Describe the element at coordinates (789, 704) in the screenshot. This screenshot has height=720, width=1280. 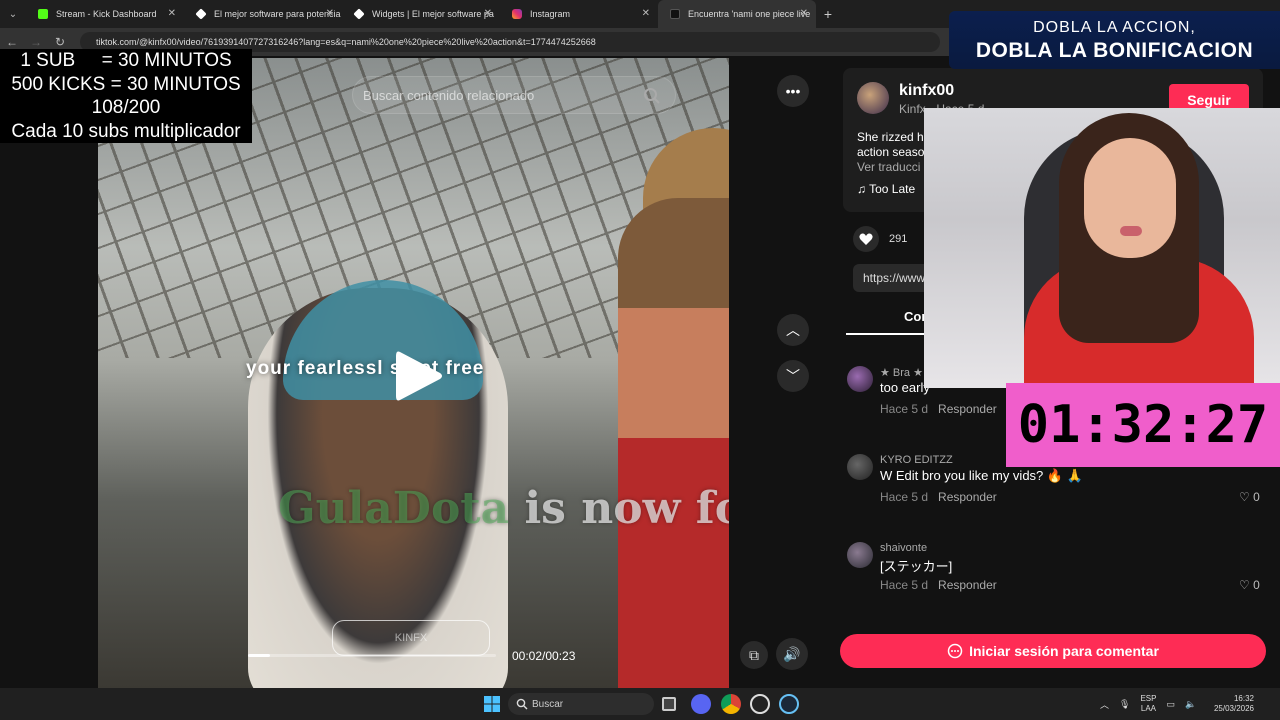
I see `steam-icon` at that location.